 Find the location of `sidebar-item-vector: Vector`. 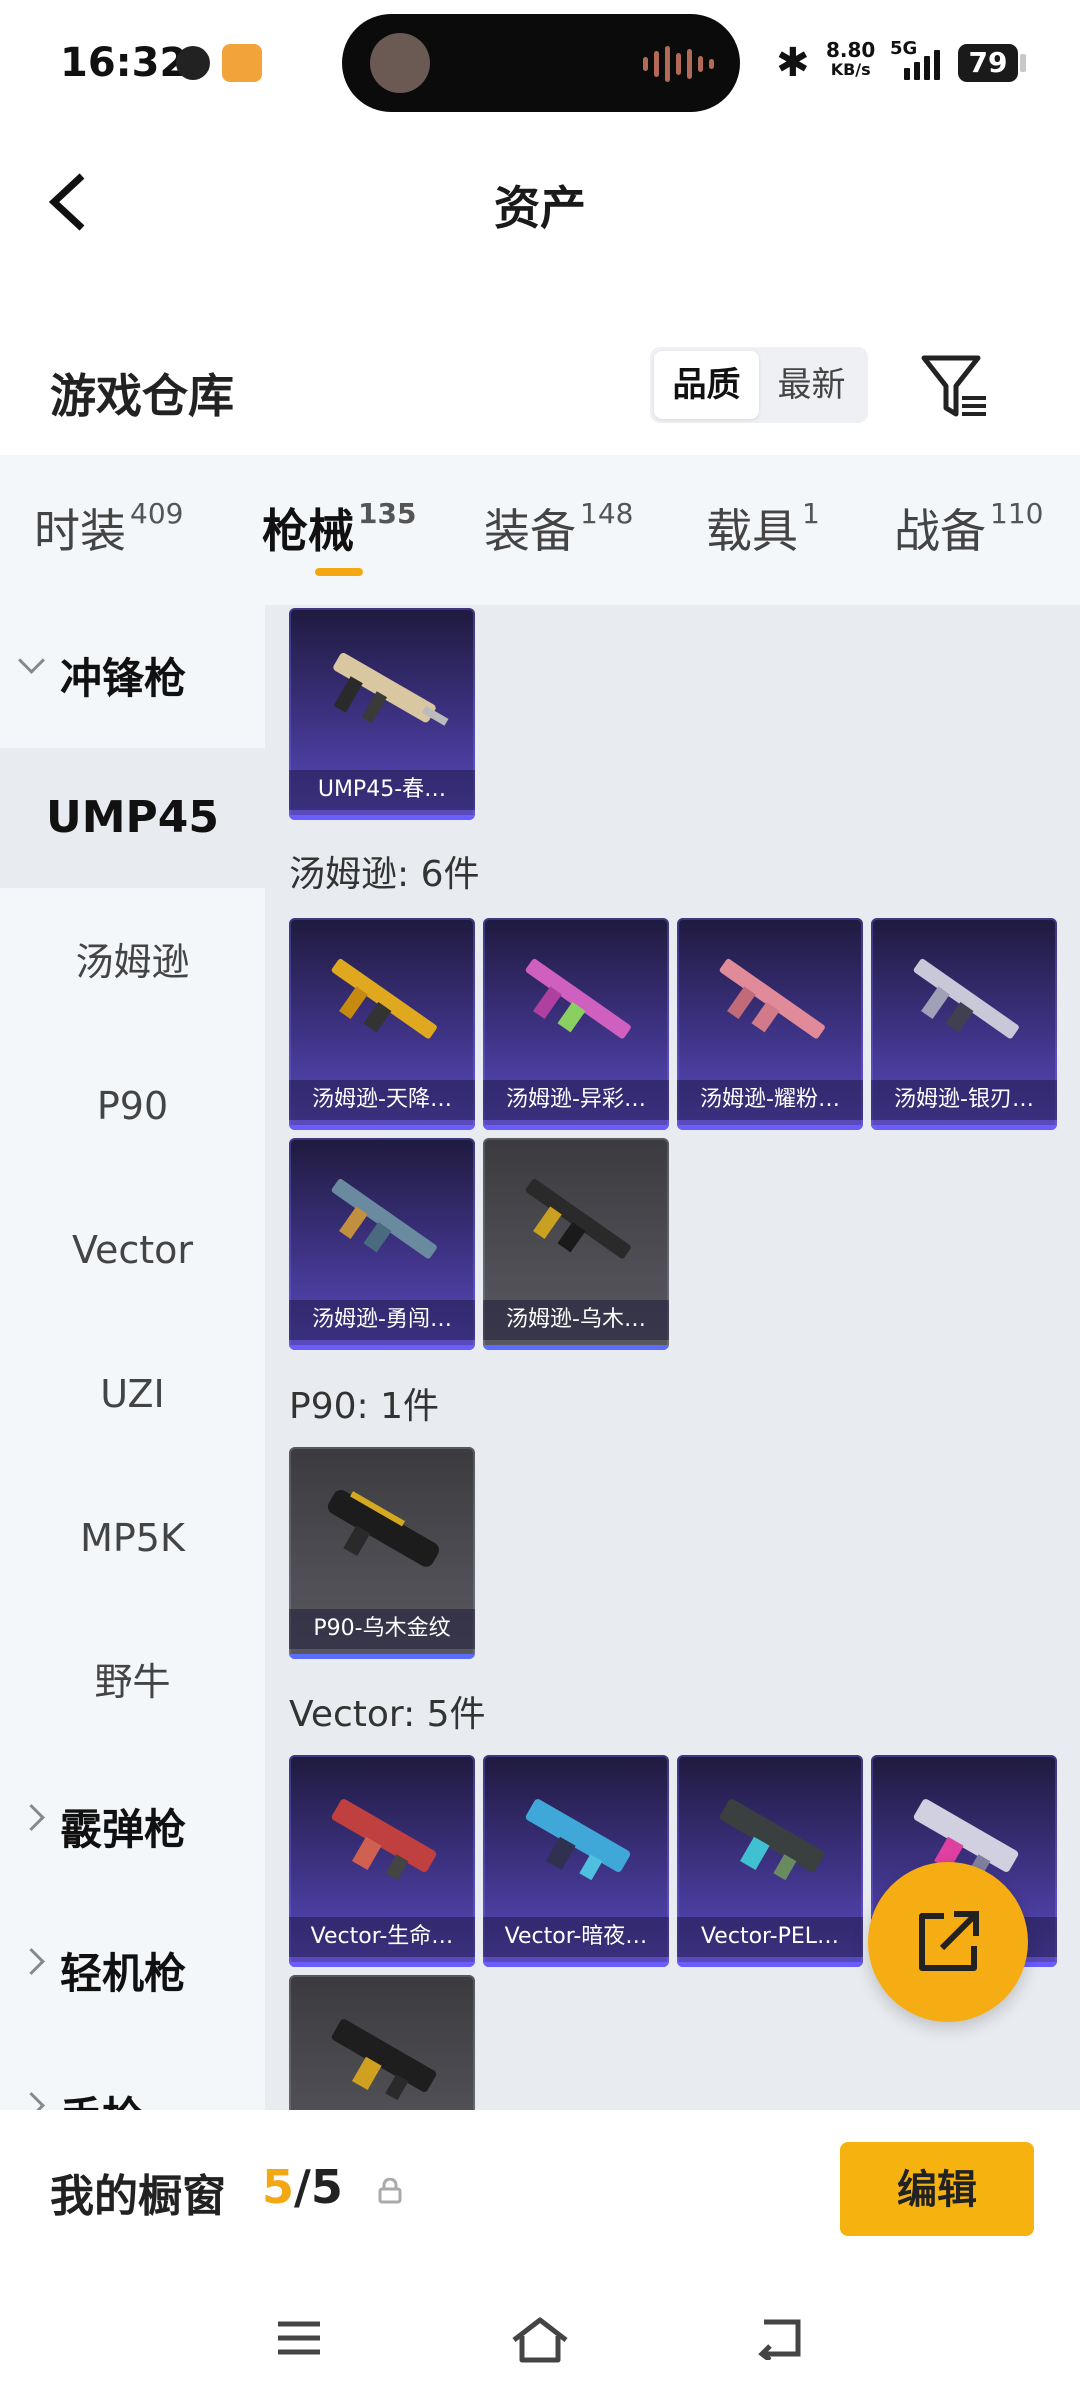

sidebar-item-vector: Vector is located at coordinates (132, 1250).